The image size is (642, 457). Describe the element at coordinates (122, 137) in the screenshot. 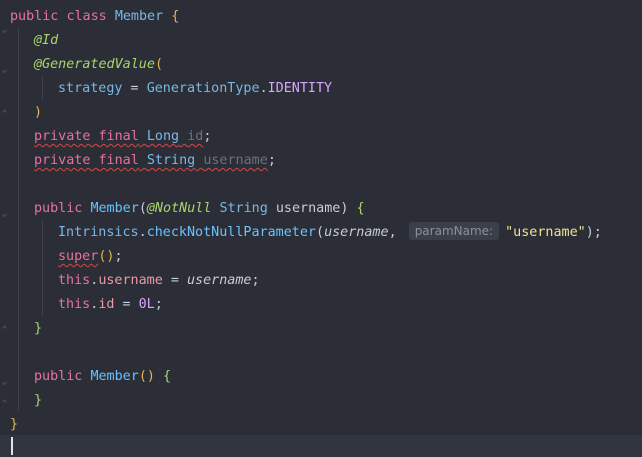

I see `code-line-6: private final Long id;` at that location.